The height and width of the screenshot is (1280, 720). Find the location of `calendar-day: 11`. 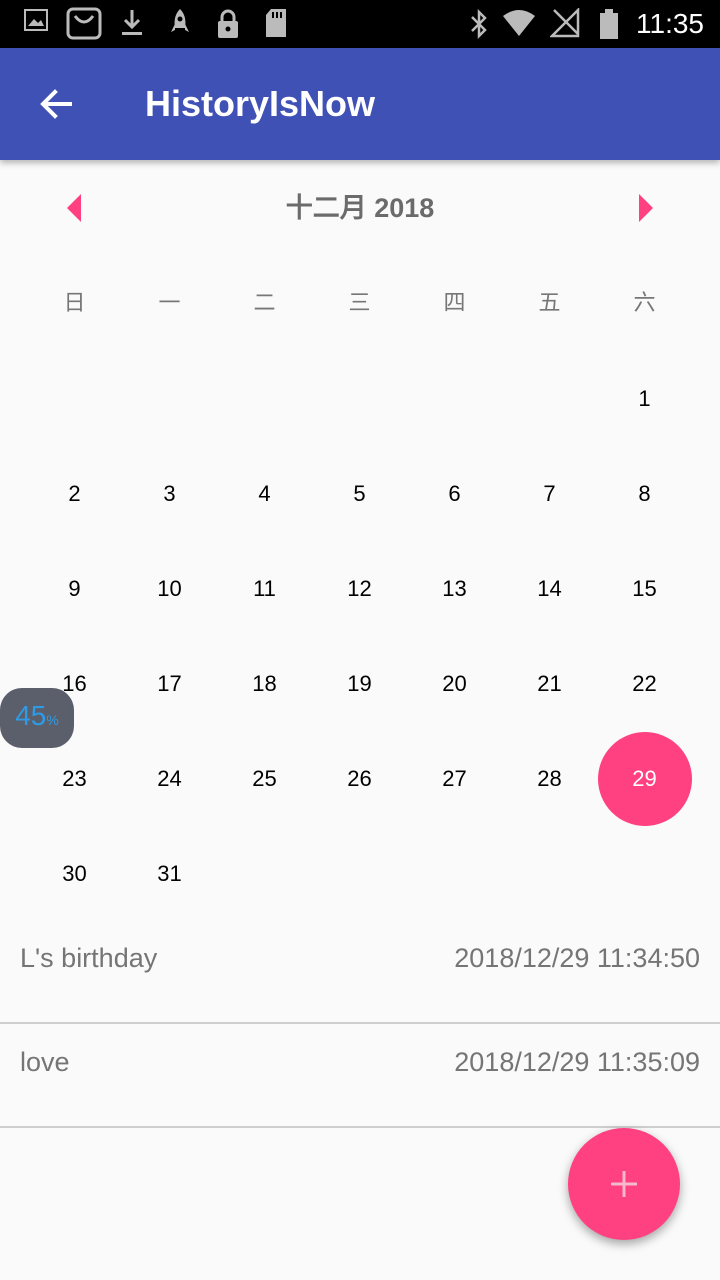

calendar-day: 11 is located at coordinates (264, 588).